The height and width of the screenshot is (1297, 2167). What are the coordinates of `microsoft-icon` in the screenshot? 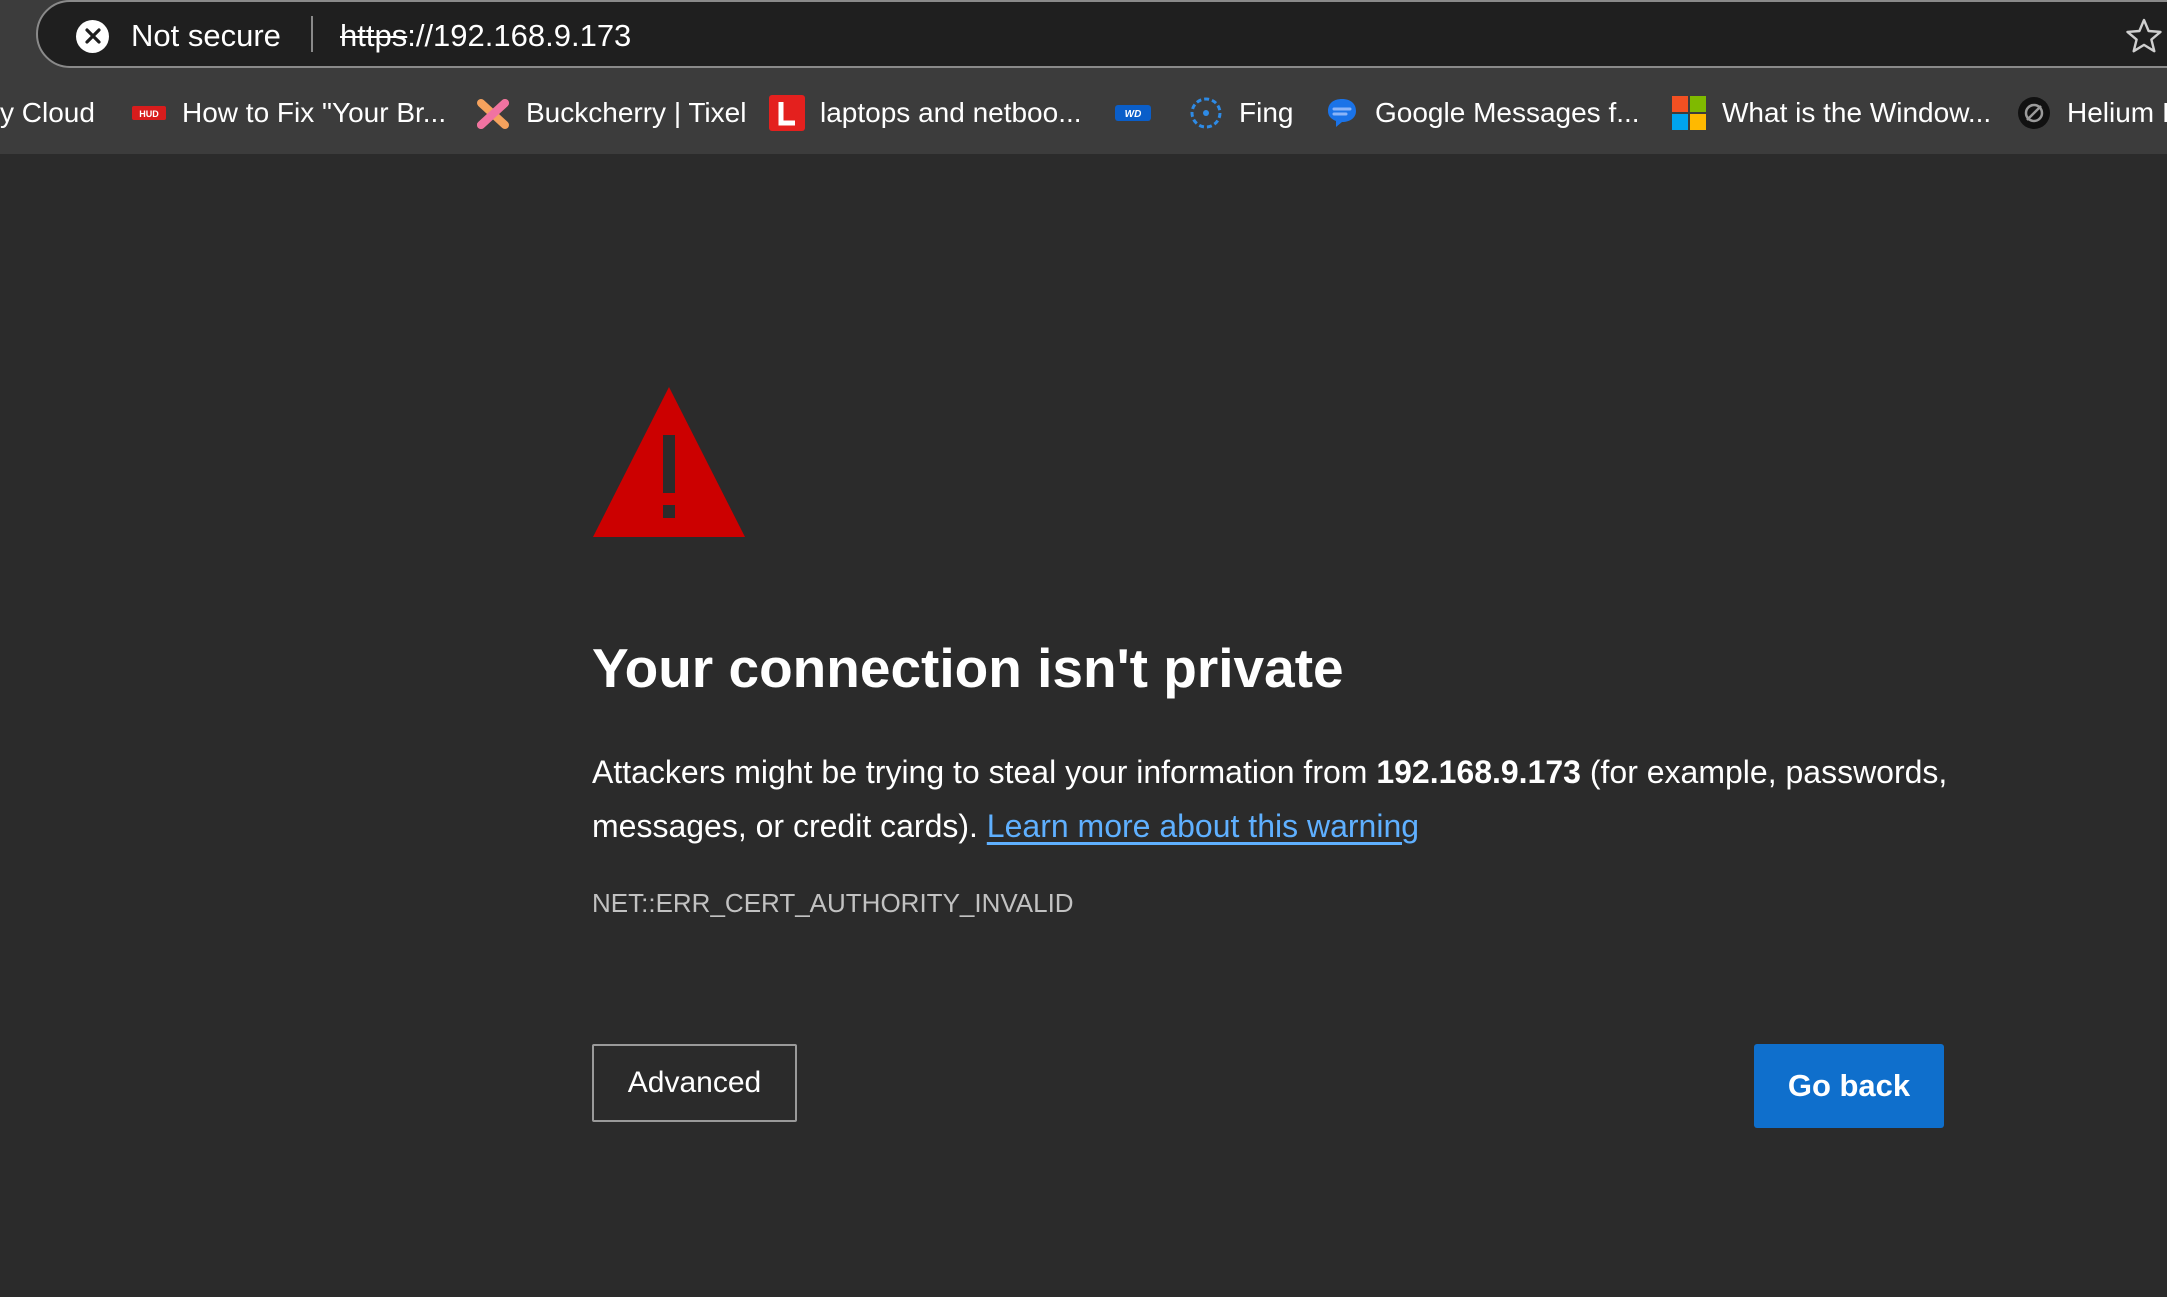 It's located at (1689, 113).